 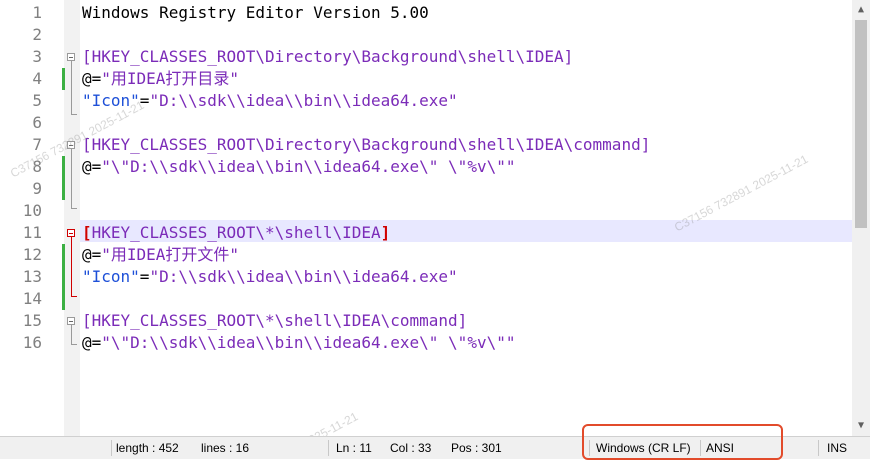 What do you see at coordinates (411, 448) in the screenshot?
I see `status-column: Col : 33` at bounding box center [411, 448].